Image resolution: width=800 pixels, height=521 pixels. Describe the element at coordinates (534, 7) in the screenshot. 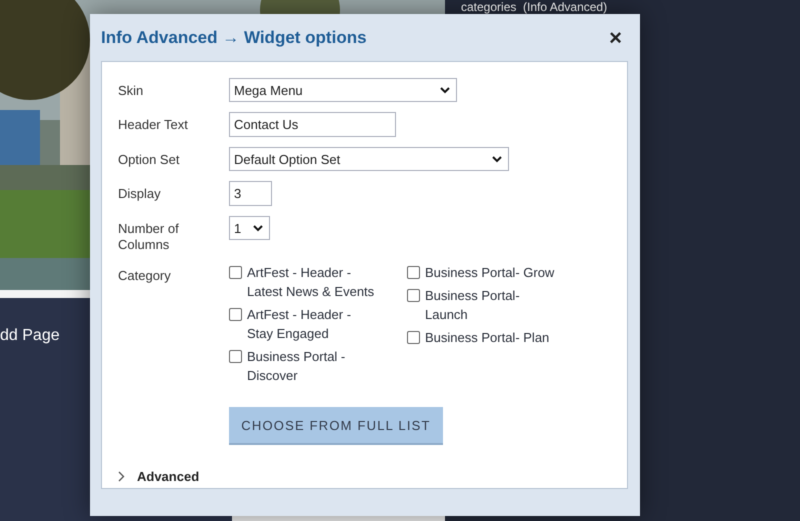

I see `category-heading: categories (Info Advanced)` at that location.